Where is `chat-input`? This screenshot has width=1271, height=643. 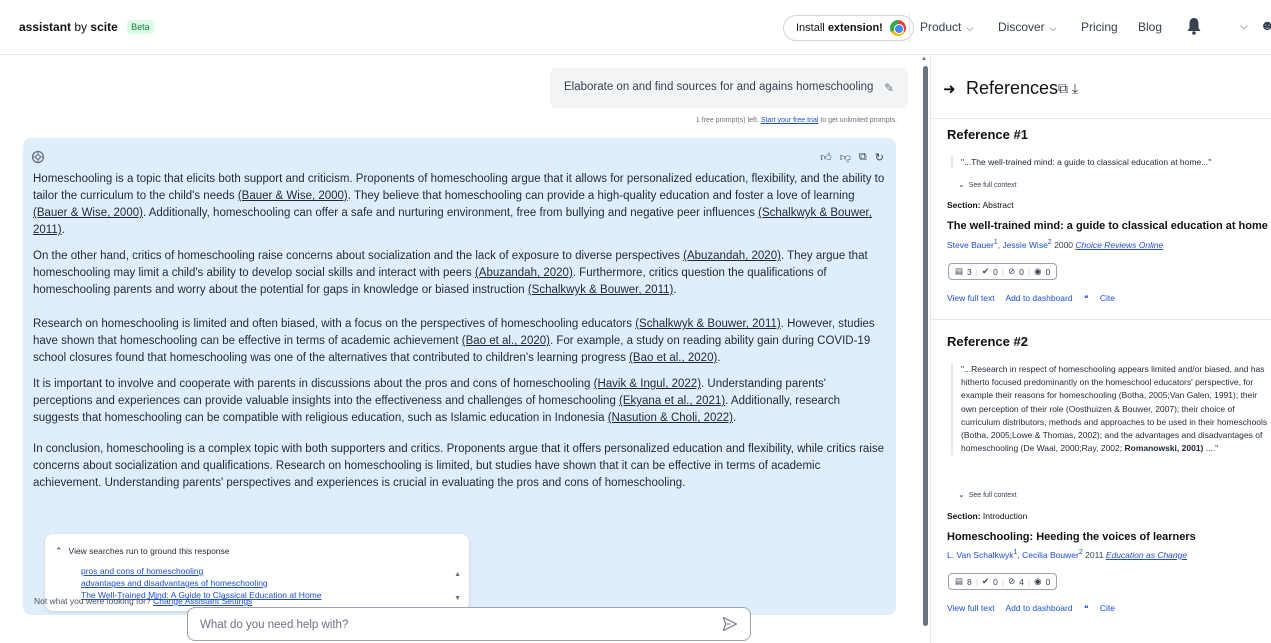 chat-input is located at coordinates (450, 625).